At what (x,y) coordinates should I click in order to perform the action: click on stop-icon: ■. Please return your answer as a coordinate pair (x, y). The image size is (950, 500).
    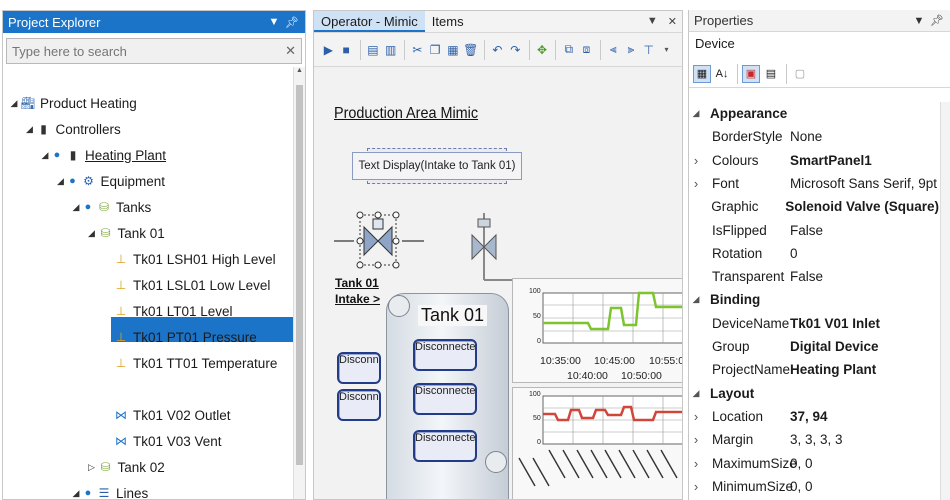
    Looking at the image, I should click on (346, 49).